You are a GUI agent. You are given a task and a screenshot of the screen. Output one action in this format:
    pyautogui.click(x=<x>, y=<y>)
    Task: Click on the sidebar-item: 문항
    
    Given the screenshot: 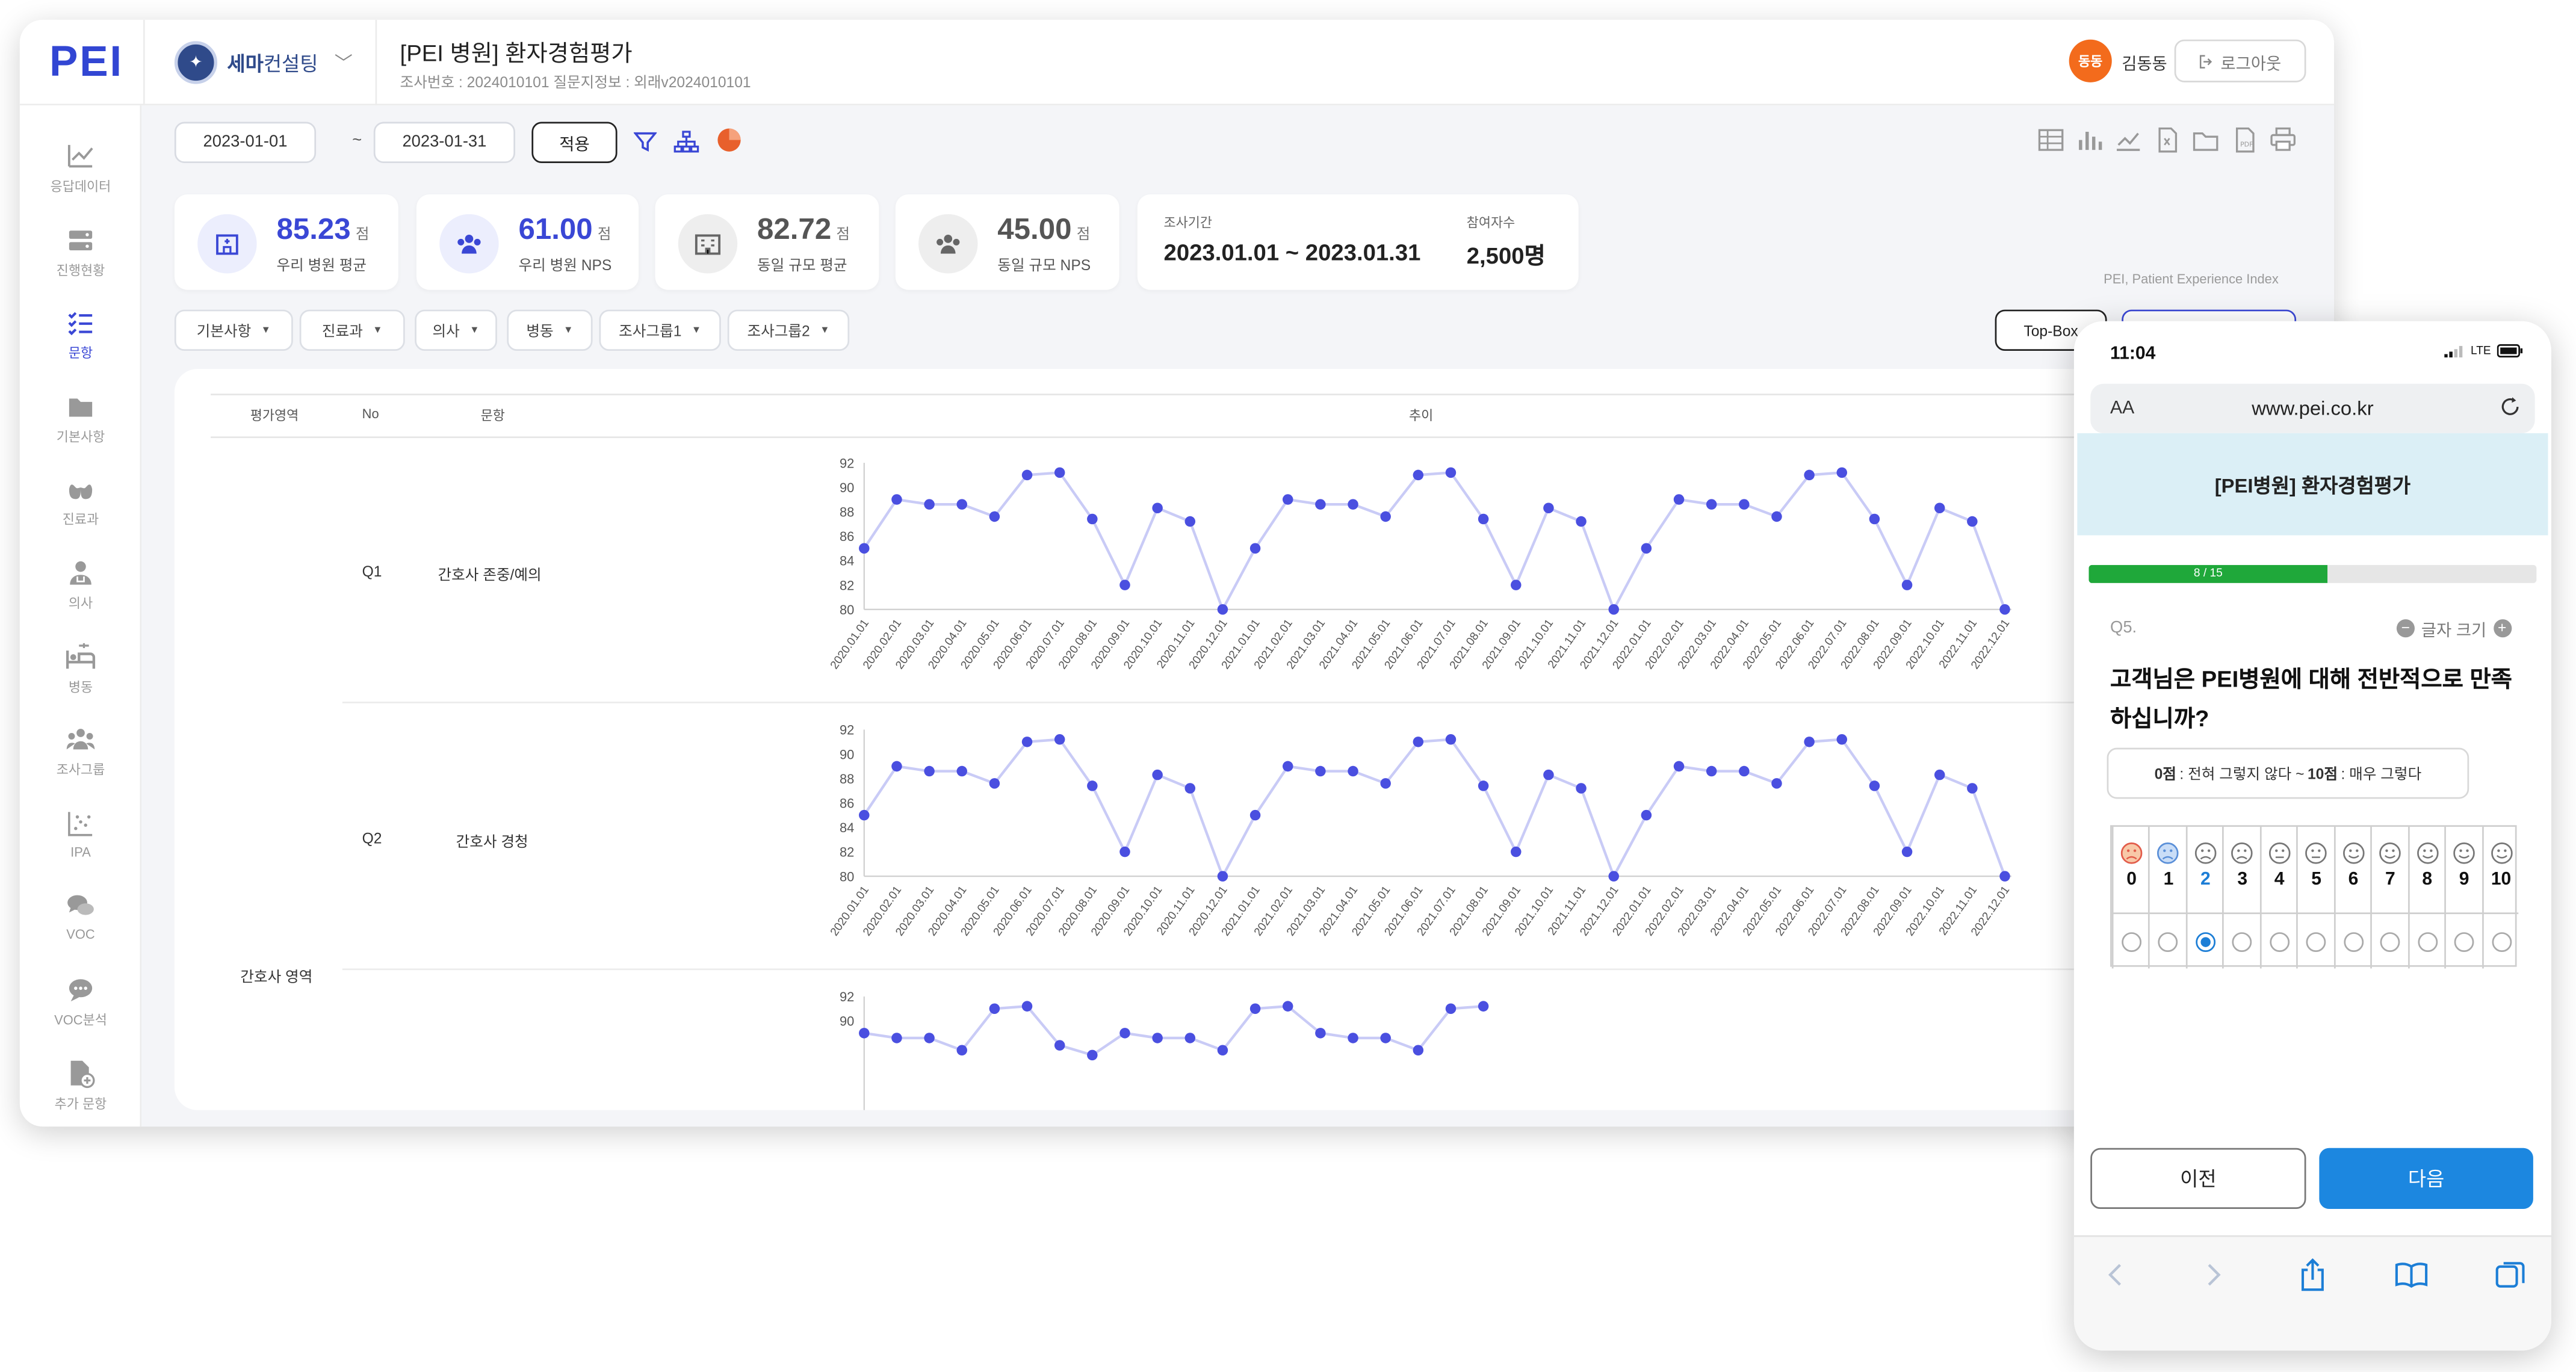 What is the action you would take?
    pyautogui.click(x=80, y=344)
    